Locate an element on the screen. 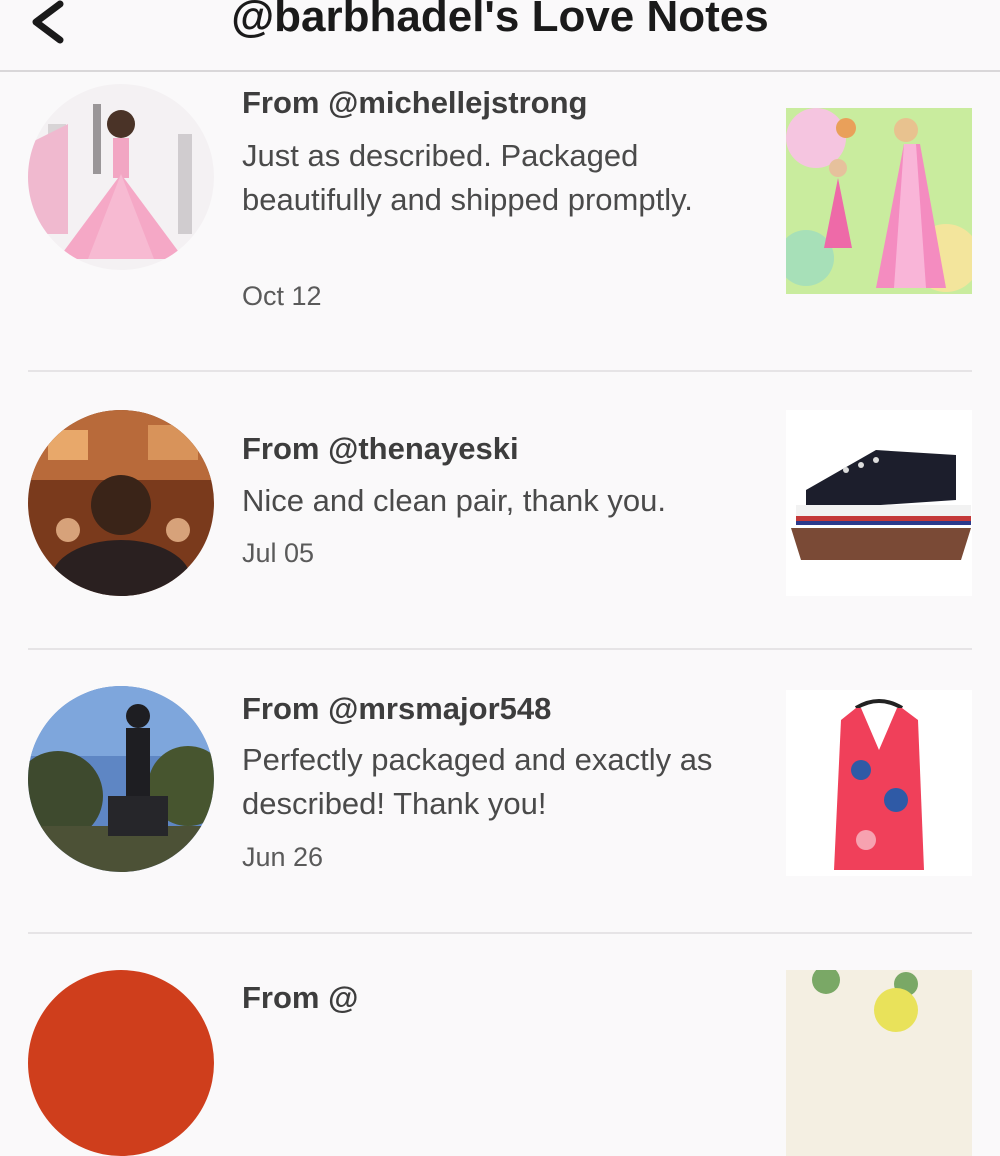  back-button is located at coordinates (52, 28).